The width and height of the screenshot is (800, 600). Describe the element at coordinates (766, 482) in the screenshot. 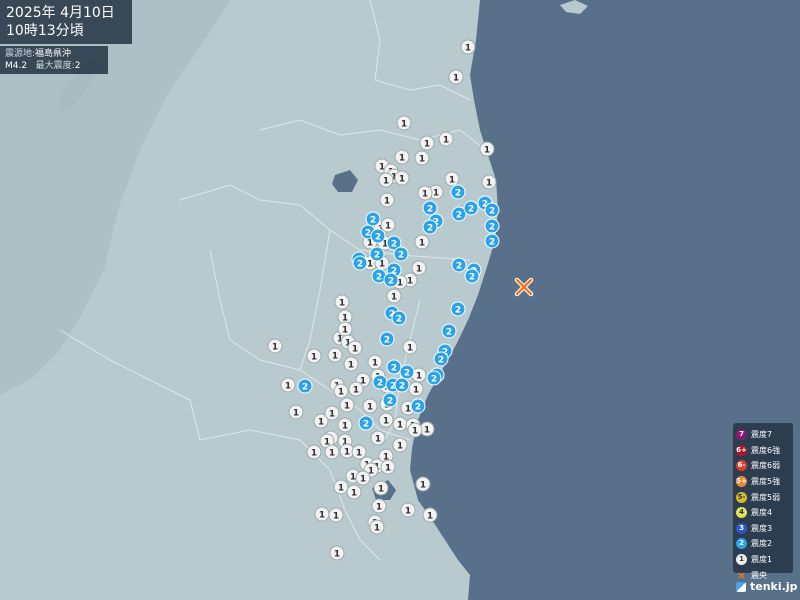

I see `legend-label: 震度5強` at that location.